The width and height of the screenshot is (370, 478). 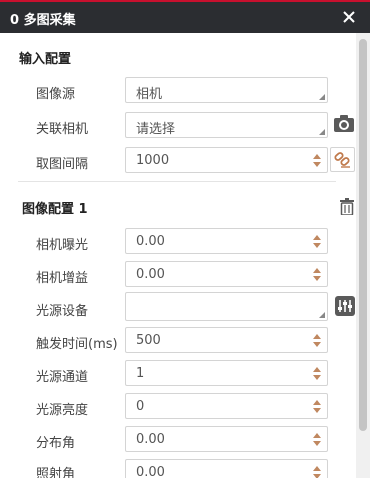 What do you see at coordinates (150, 241) in the screenshot?
I see `camera-exposure-value: 0.00` at bounding box center [150, 241].